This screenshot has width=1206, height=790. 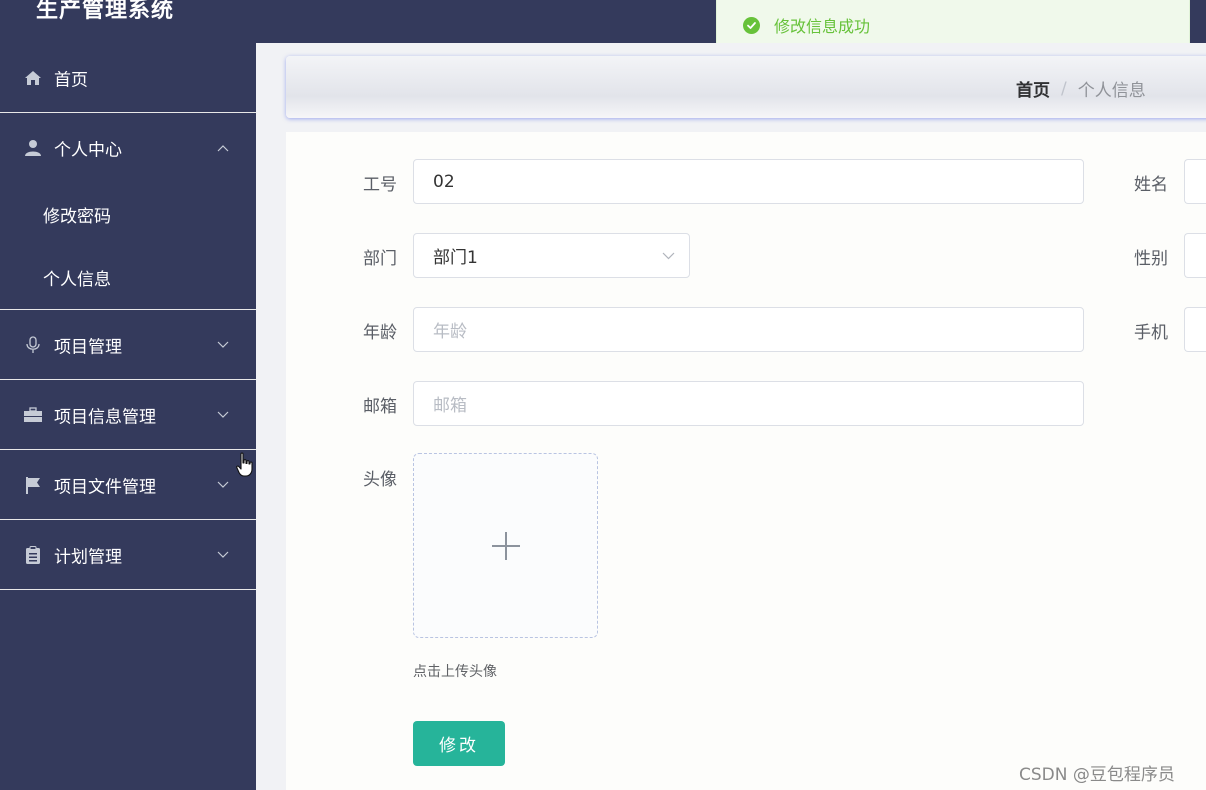 I want to click on sidebar-item-label: 计划管理, so click(x=88, y=557).